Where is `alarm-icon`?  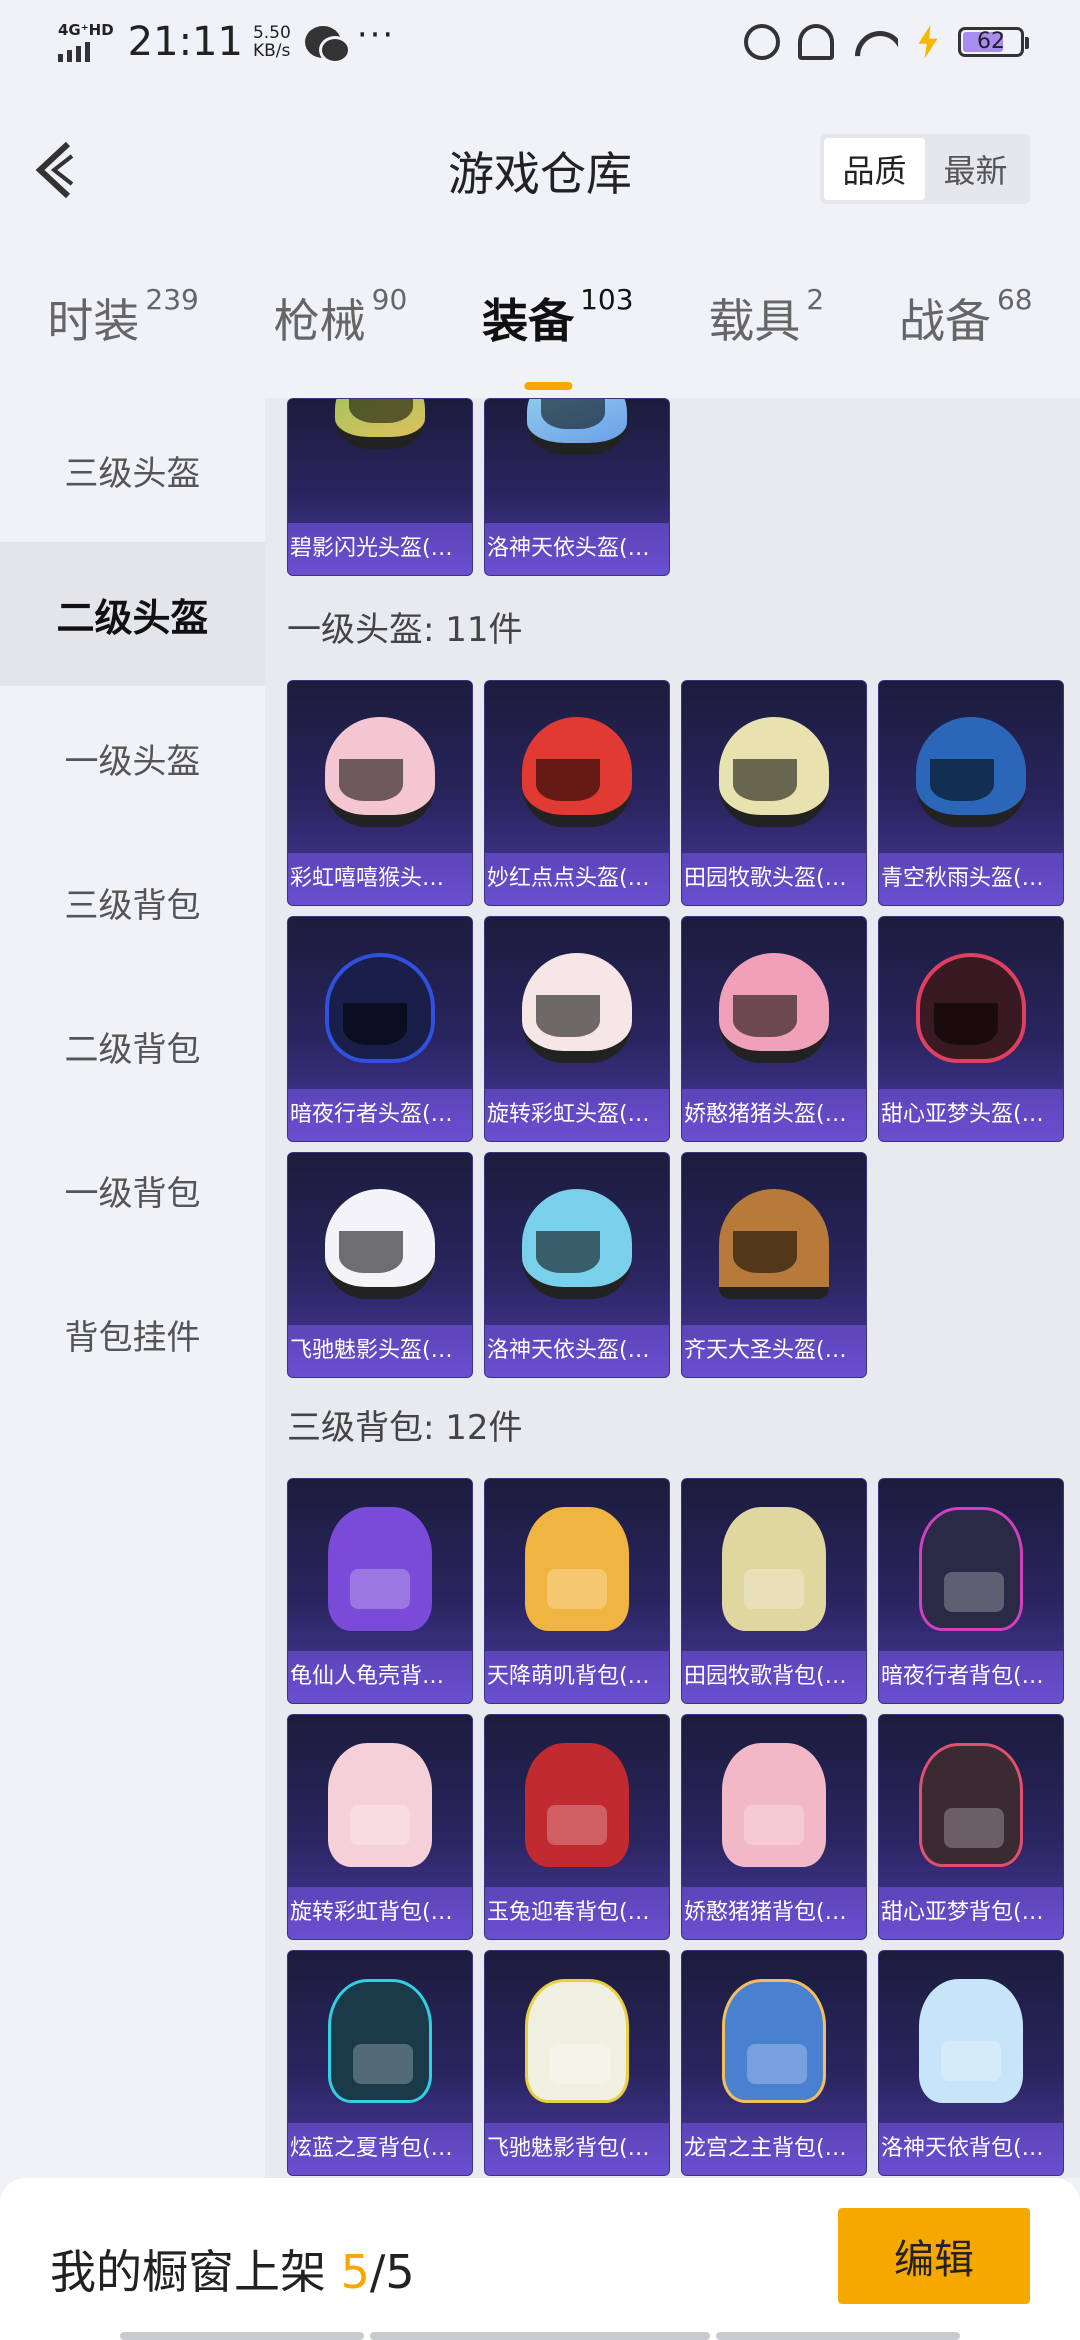 alarm-icon is located at coordinates (762, 42).